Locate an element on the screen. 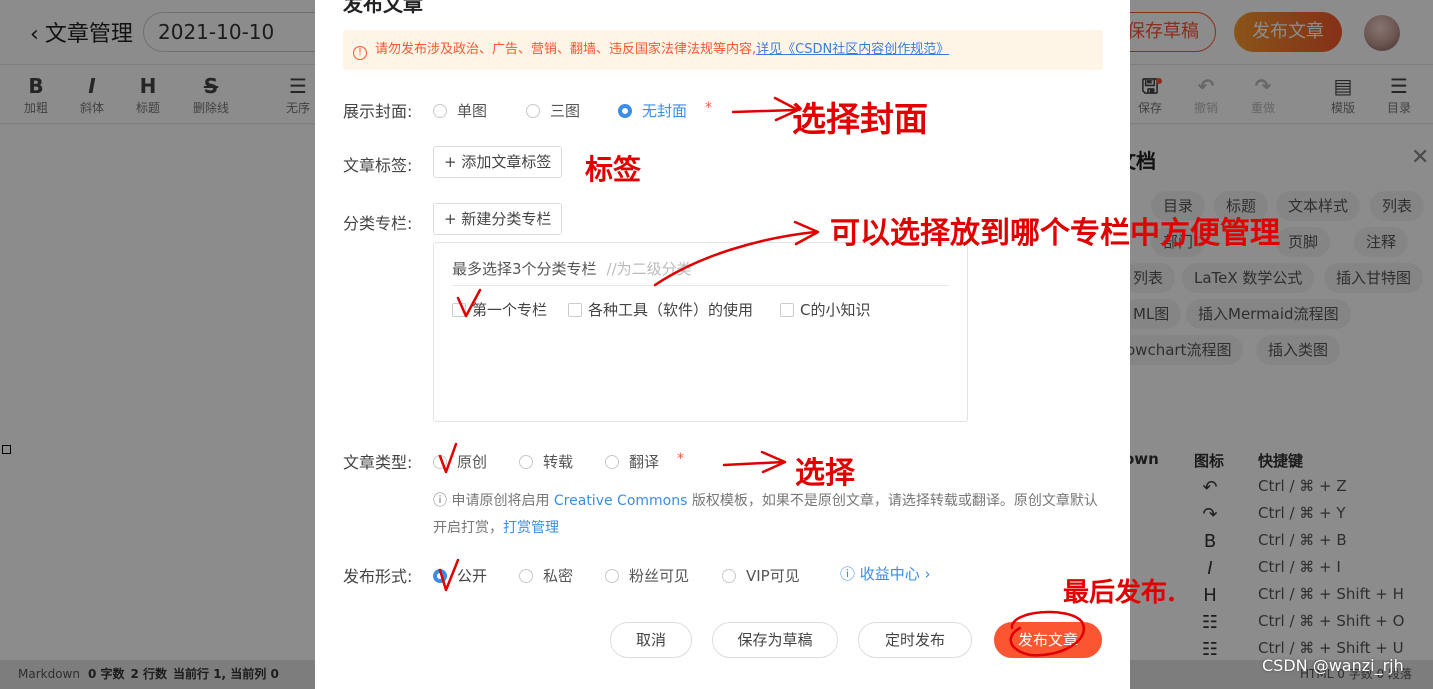 The height and width of the screenshot is (689, 1433). annotation-cover: 选择封面 is located at coordinates (860, 120).